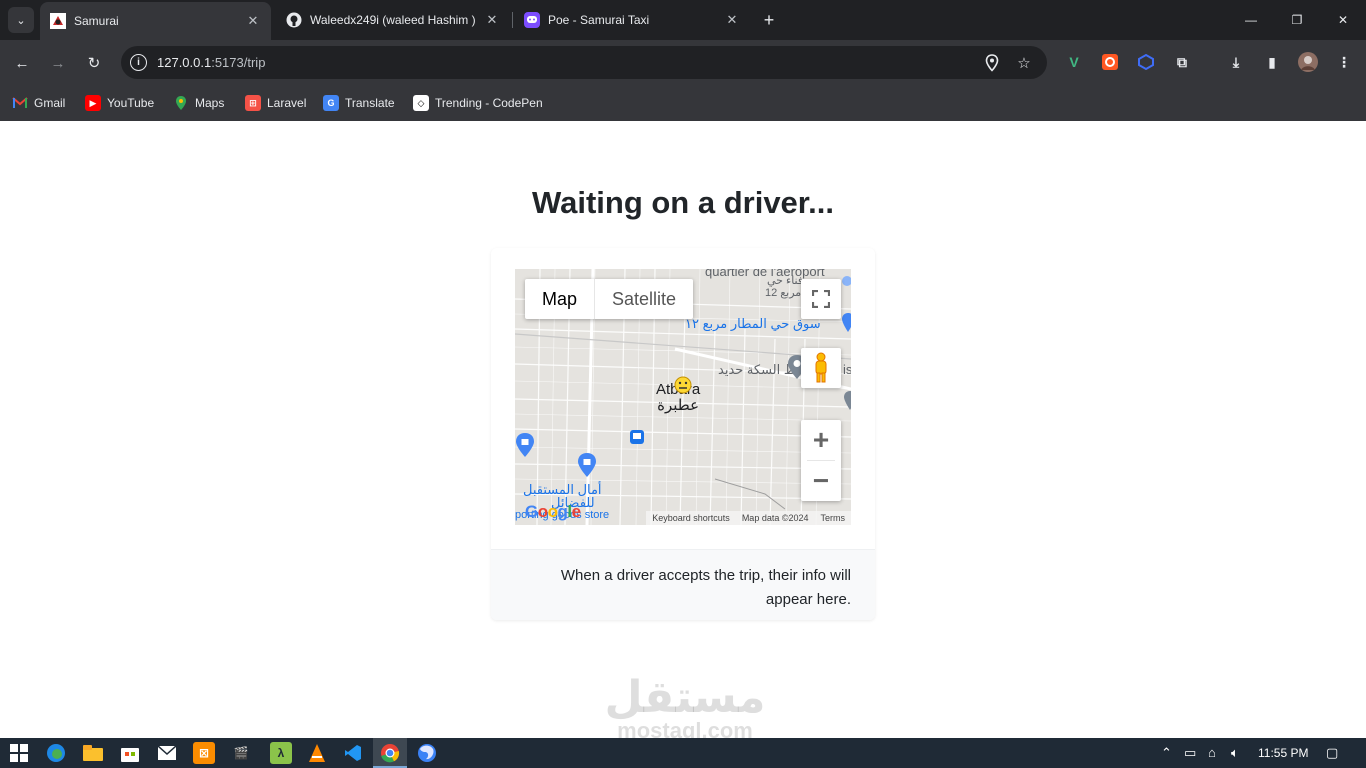 This screenshot has width=1366, height=768. I want to click on youtube-icon: ▶, so click(93, 103).